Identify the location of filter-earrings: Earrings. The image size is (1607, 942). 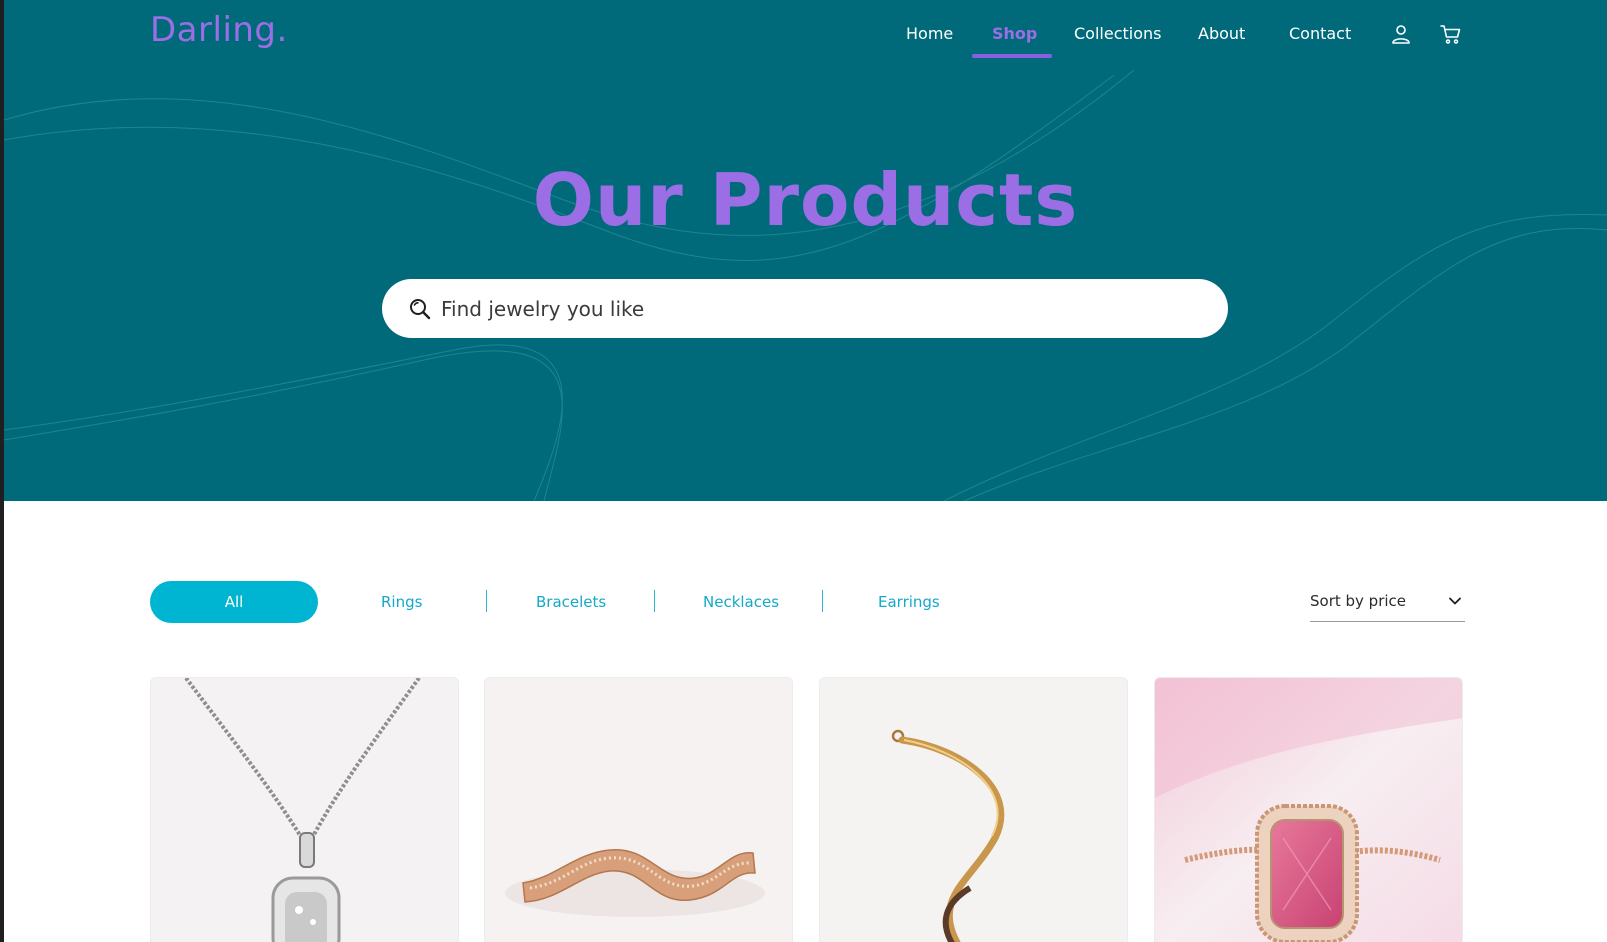
(909, 602).